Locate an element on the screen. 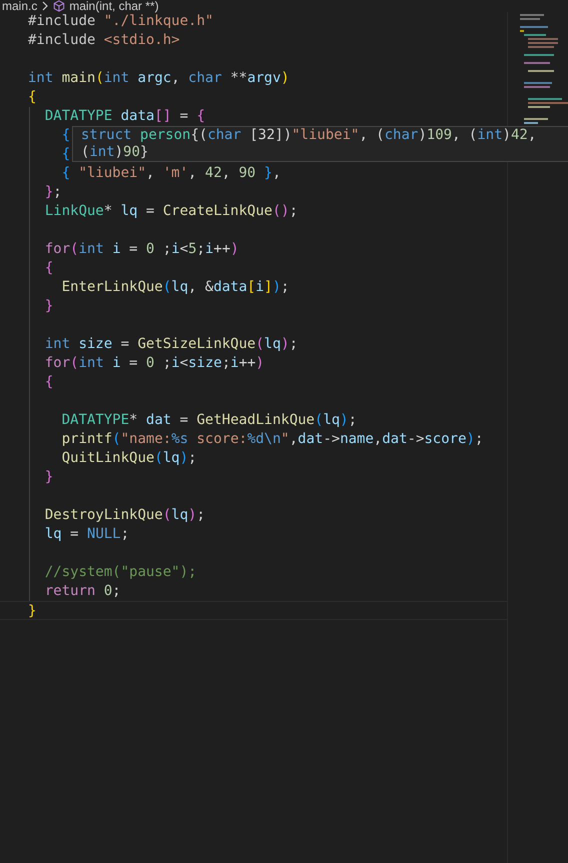 Image resolution: width=568 pixels, height=863 pixels. code-line: //system("pause"); is located at coordinates (120, 572).